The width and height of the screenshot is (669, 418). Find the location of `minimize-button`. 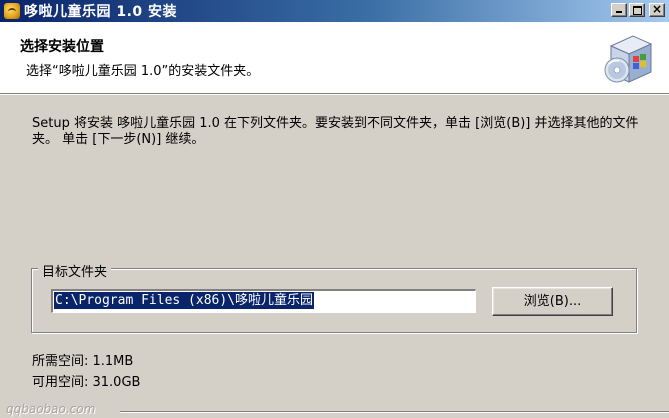

minimize-button is located at coordinates (619, 10).